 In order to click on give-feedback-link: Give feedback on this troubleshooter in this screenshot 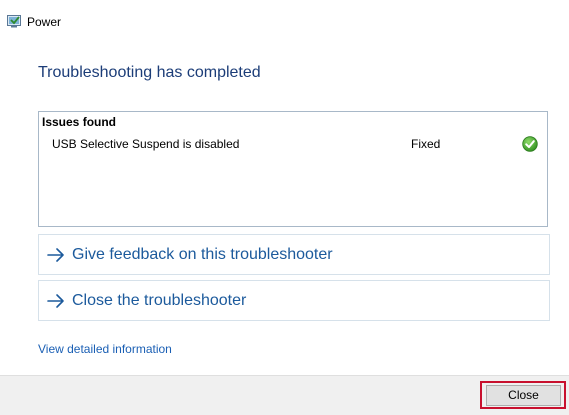, I will do `click(294, 254)`.